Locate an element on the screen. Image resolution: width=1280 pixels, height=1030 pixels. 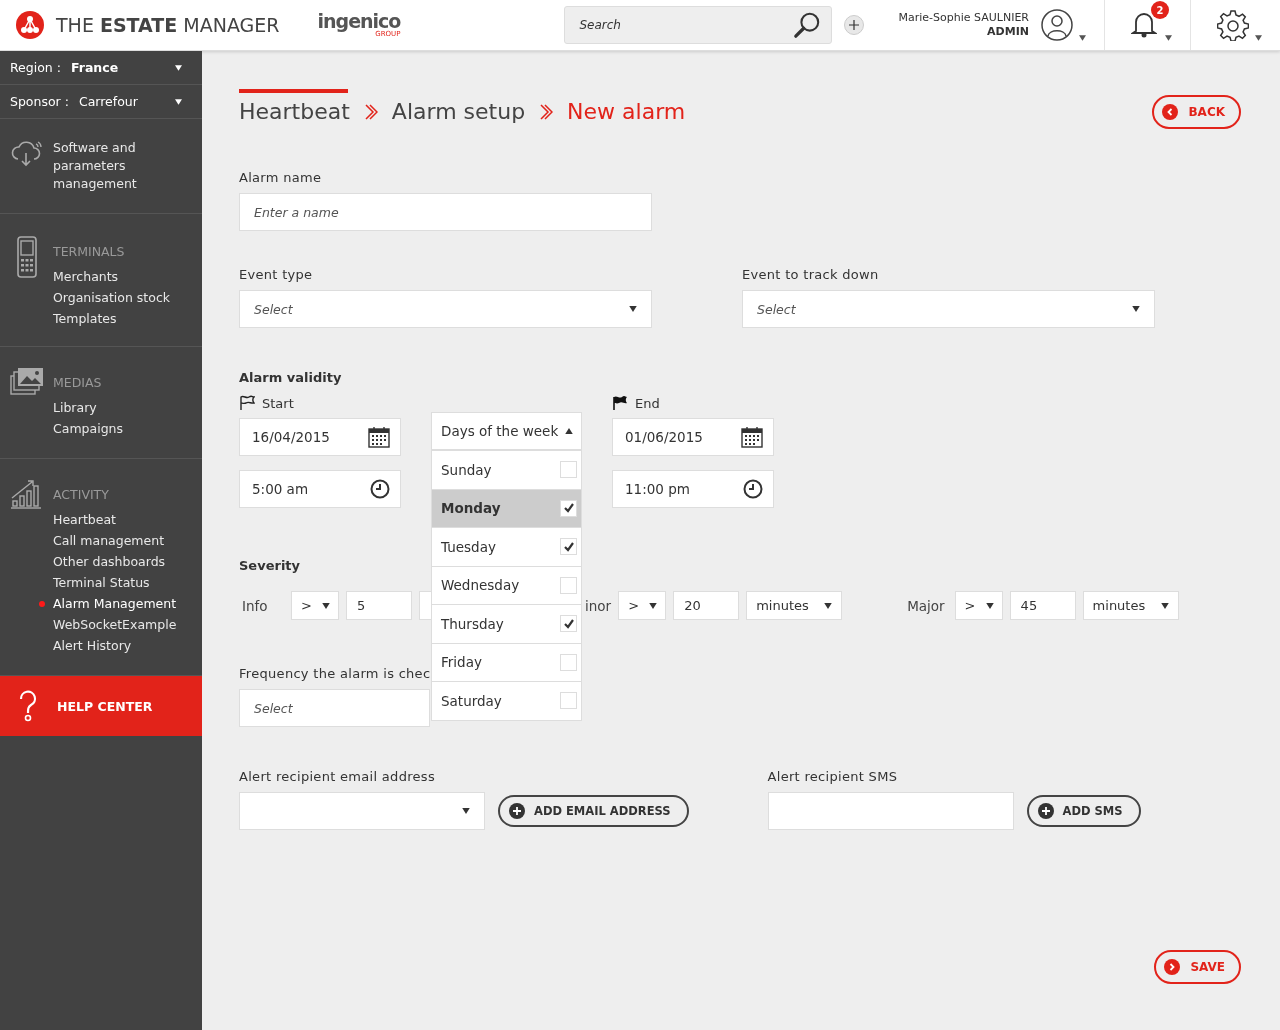
add-icon is located at coordinates (854, 25).